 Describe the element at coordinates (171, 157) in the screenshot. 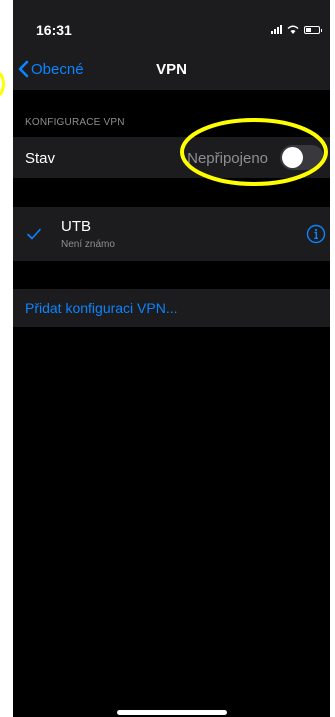

I see `vpn-status-row: Stav Nepřipojeno` at that location.